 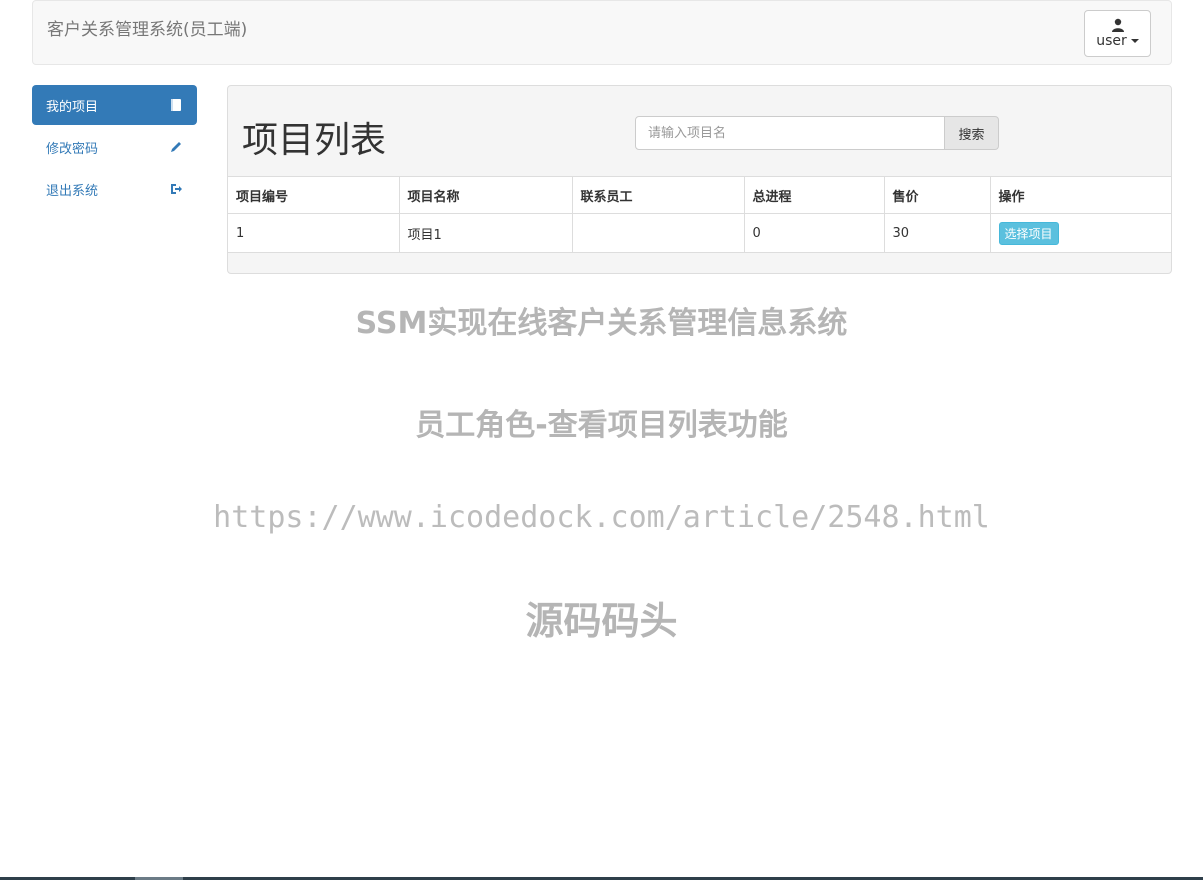 I want to click on cell-id: 1, so click(x=314, y=233).